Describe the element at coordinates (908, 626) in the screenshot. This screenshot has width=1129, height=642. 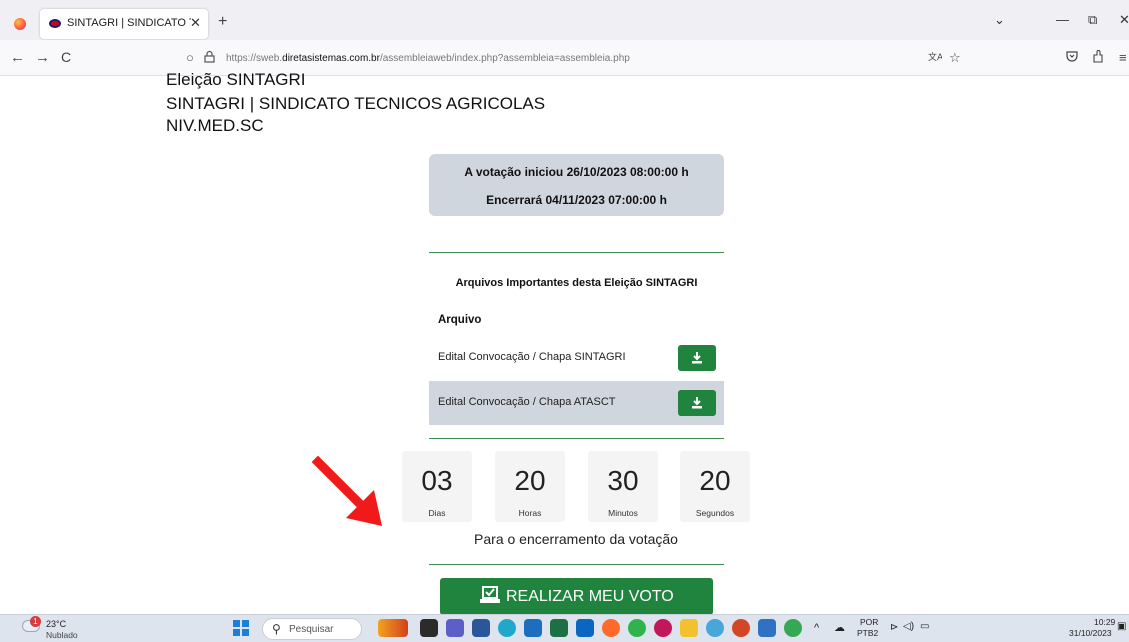
I see `volume-icon: ◁)` at that location.